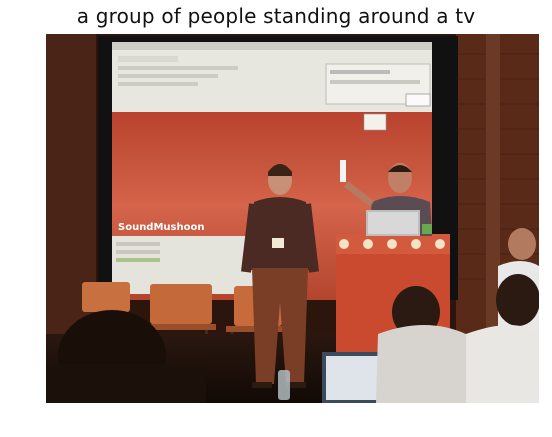  What do you see at coordinates (284, 385) in the screenshot?
I see `bottle` at bounding box center [284, 385].